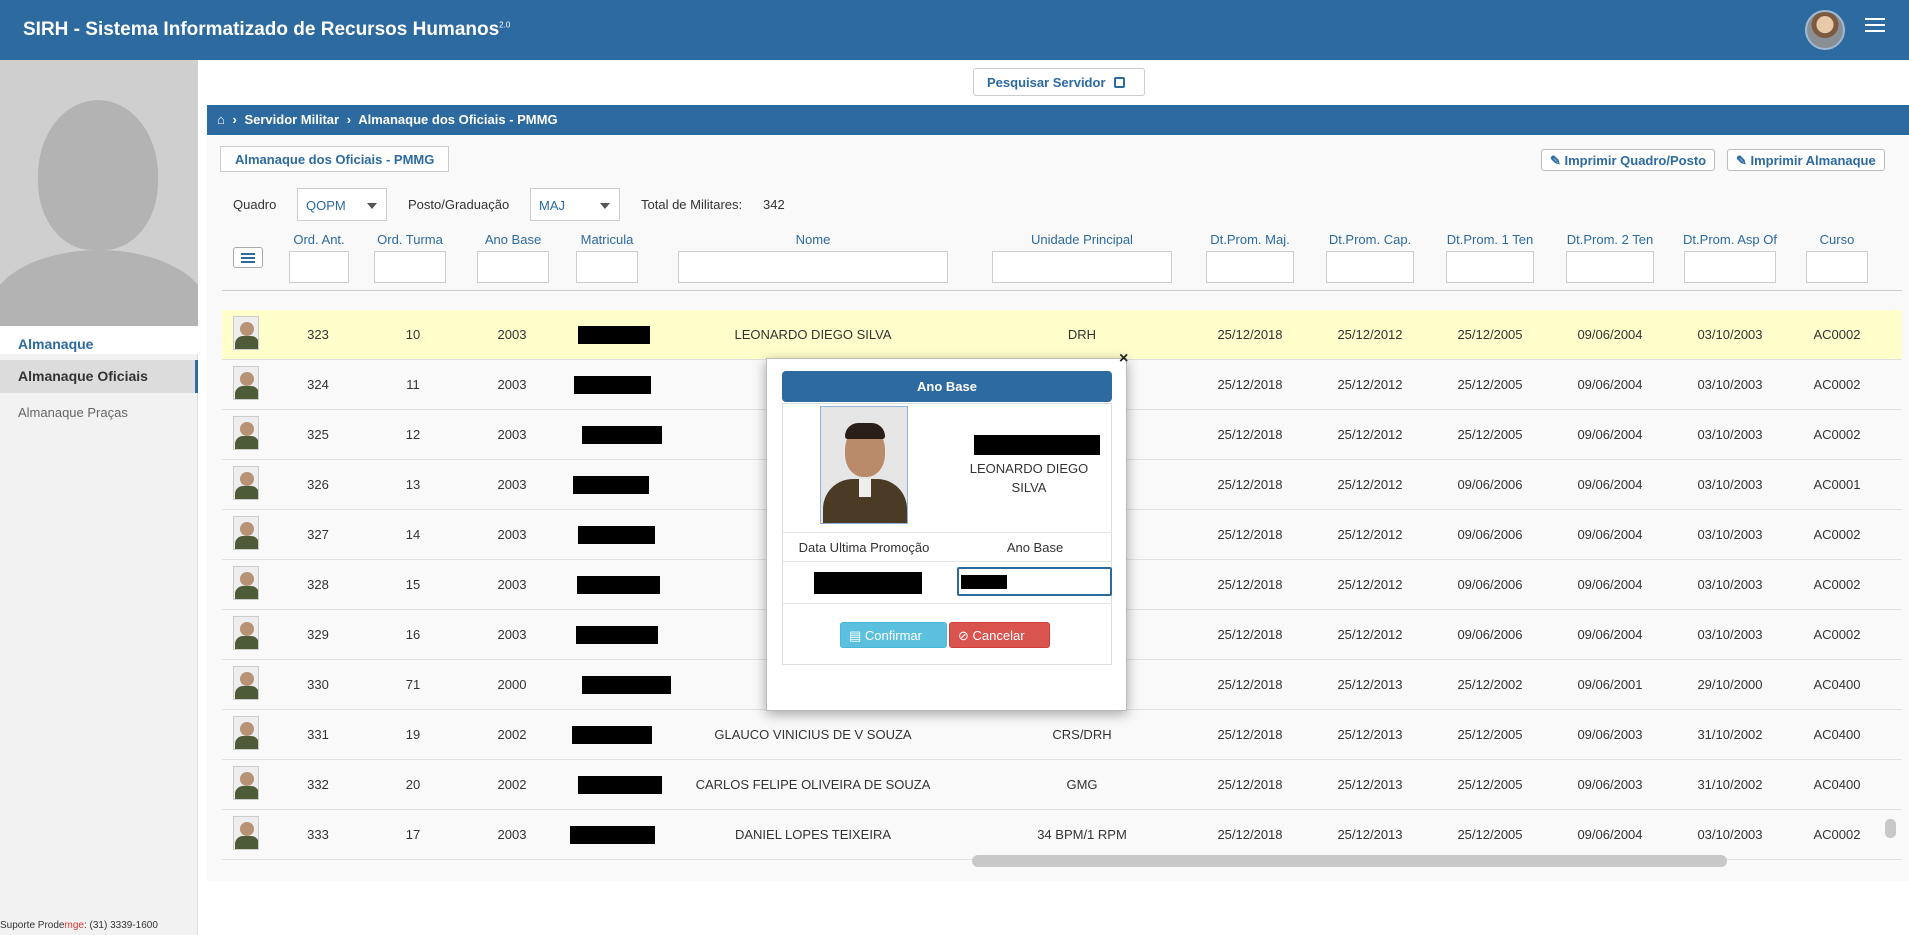 This screenshot has width=1909, height=935. What do you see at coordinates (335, 159) in the screenshot?
I see `tab-almanaque-oficiais: Almanaque dos Oficiais - PMMG` at bounding box center [335, 159].